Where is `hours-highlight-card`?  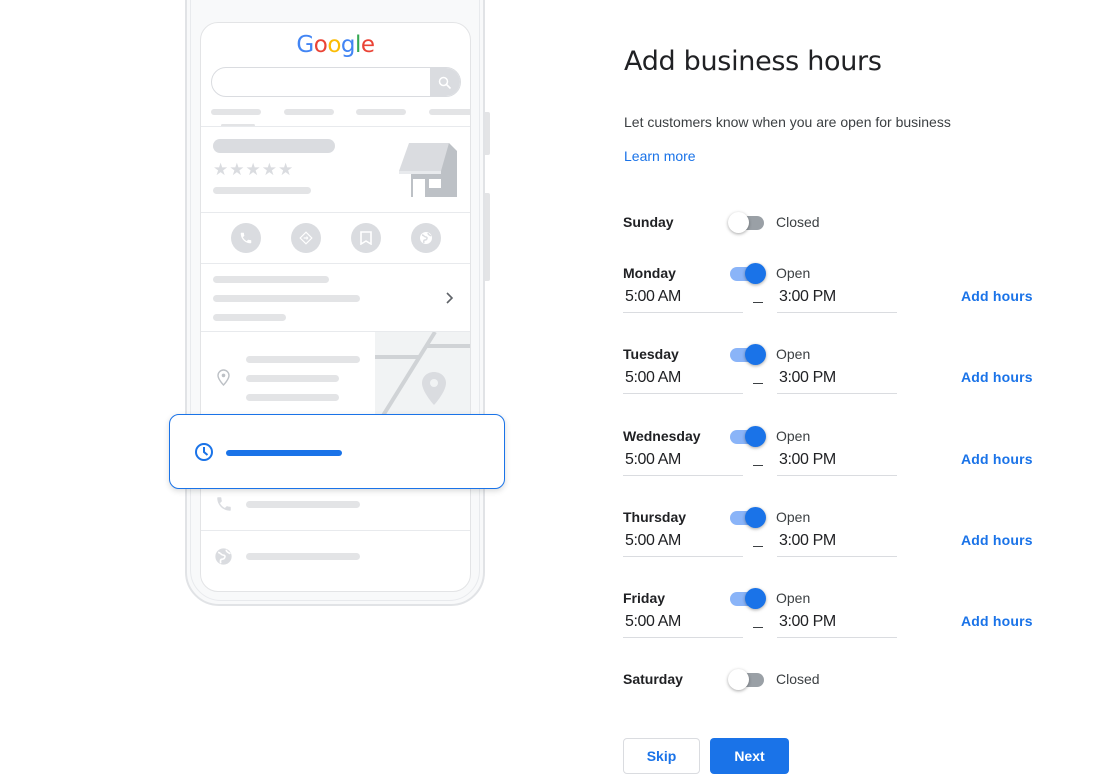 hours-highlight-card is located at coordinates (337, 451).